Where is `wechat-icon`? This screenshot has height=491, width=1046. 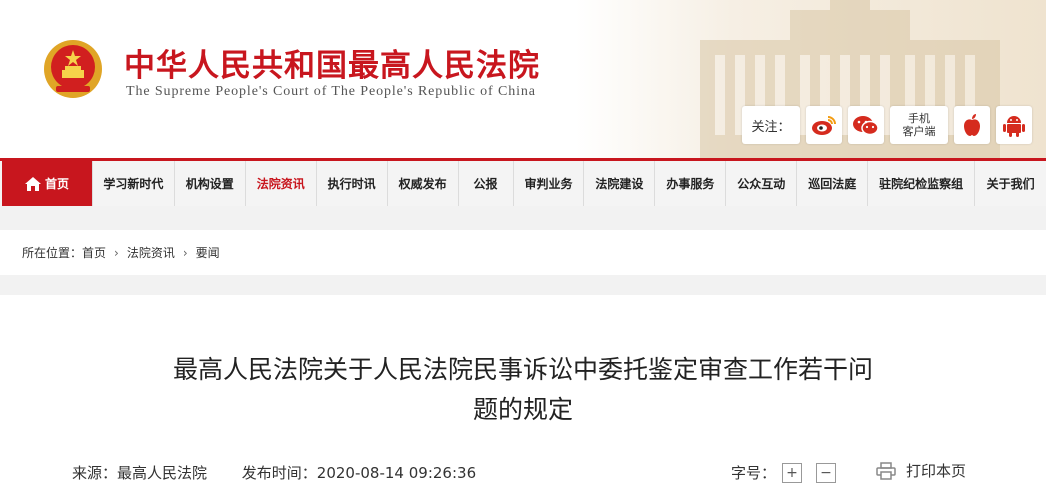 wechat-icon is located at coordinates (866, 126).